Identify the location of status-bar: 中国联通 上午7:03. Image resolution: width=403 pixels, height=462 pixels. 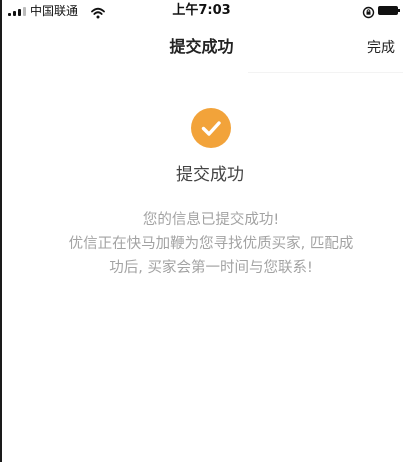
(201, 12).